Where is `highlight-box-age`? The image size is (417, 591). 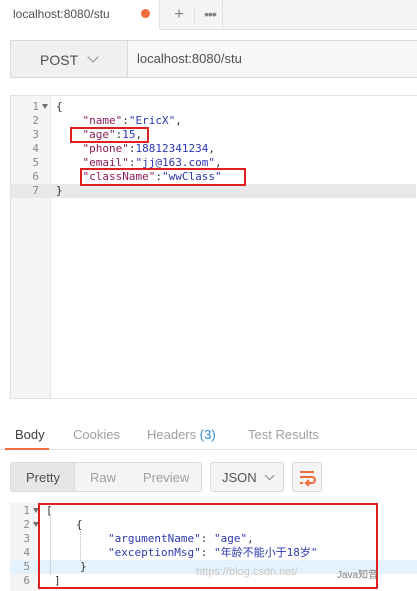
highlight-box-age is located at coordinates (109, 135).